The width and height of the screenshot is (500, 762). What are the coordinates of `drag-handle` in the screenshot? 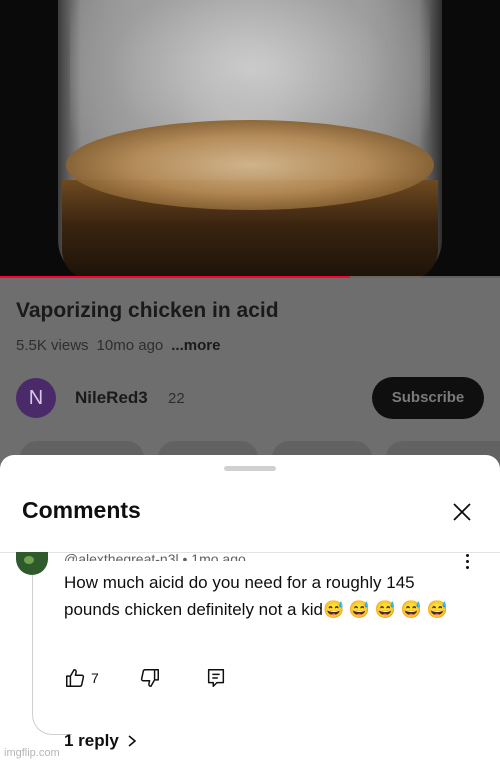 It's located at (250, 468).